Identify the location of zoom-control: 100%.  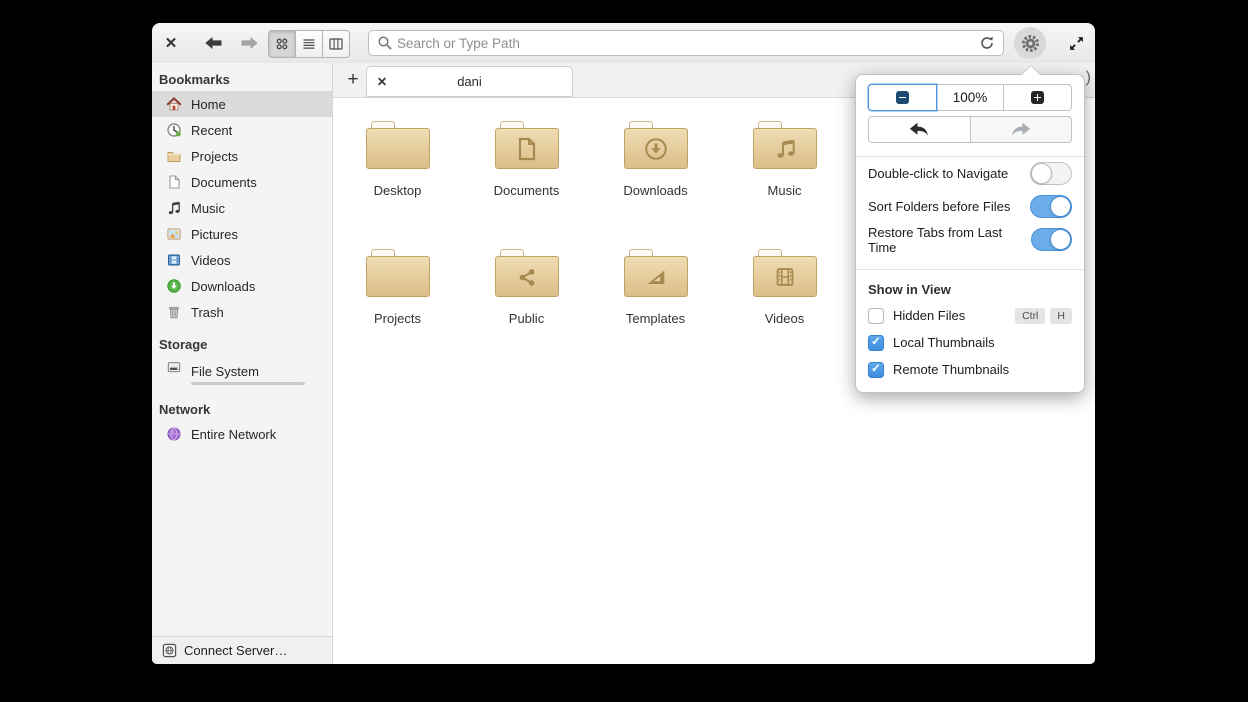
(970, 97).